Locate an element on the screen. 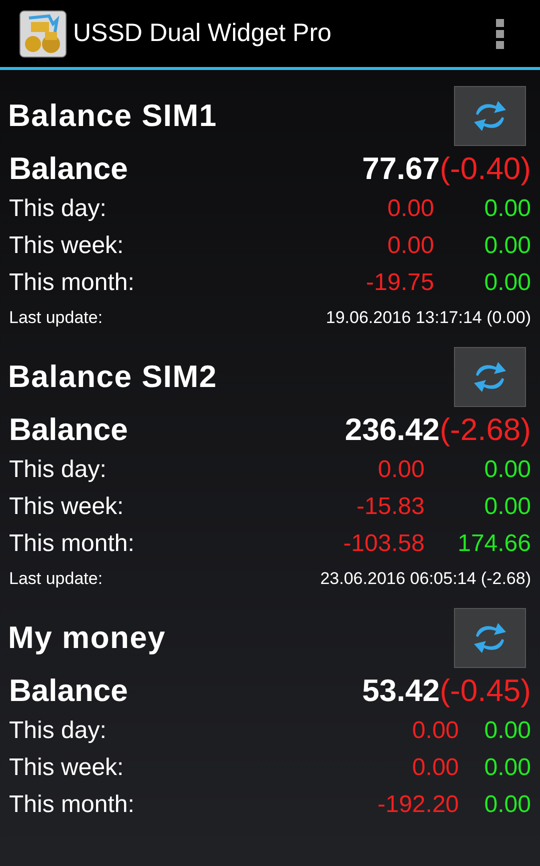 The height and width of the screenshot is (866, 540). app-icon is located at coordinates (43, 34).